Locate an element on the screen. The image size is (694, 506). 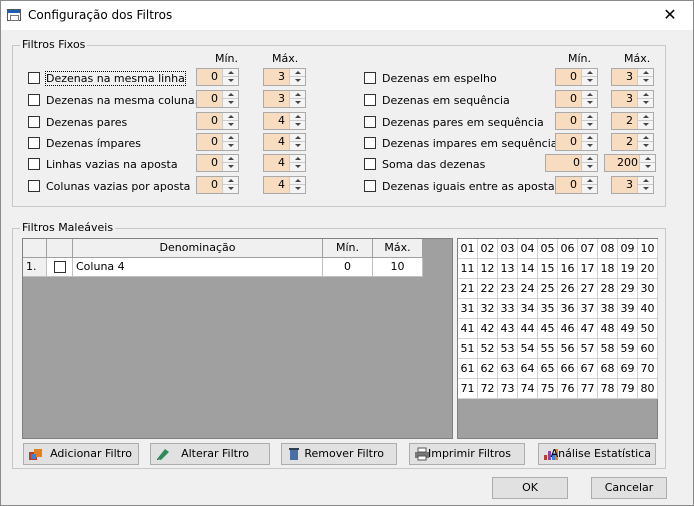
number-cell: 55 is located at coordinates (548, 349).